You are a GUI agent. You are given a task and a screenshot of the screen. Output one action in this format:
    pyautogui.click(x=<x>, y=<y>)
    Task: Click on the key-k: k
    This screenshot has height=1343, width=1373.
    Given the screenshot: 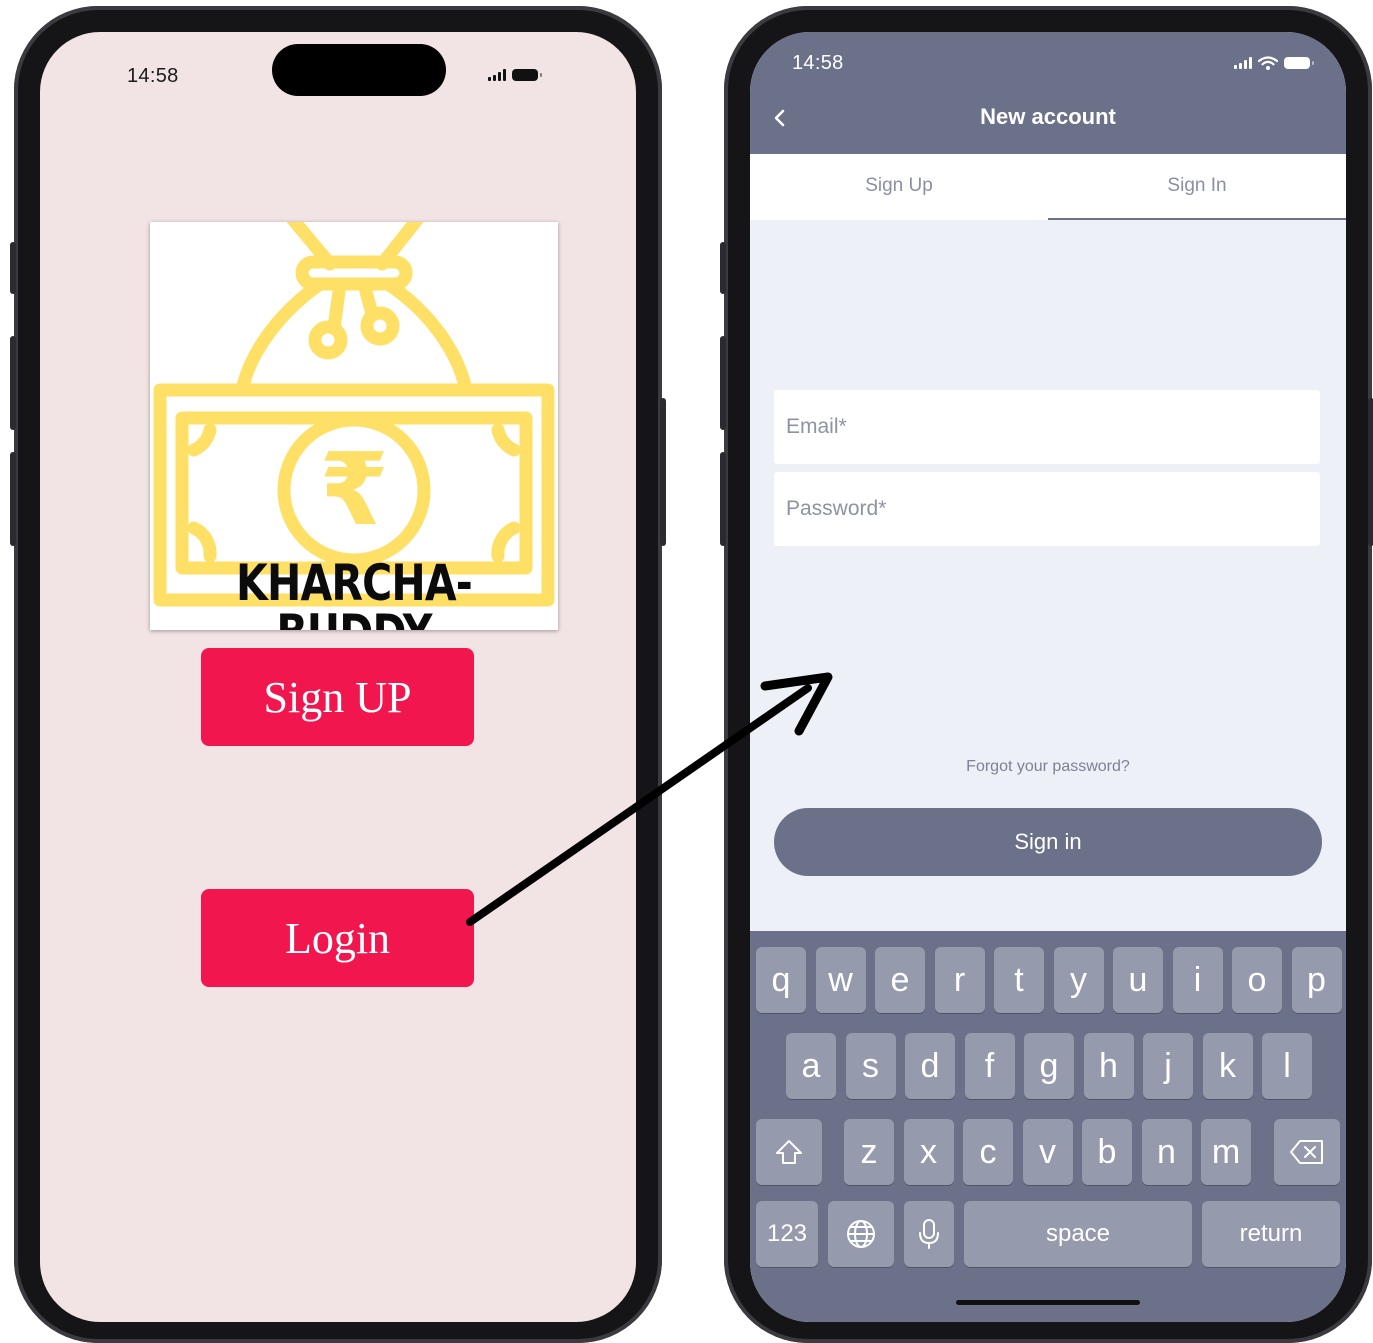 What is the action you would take?
    pyautogui.click(x=1227, y=1066)
    